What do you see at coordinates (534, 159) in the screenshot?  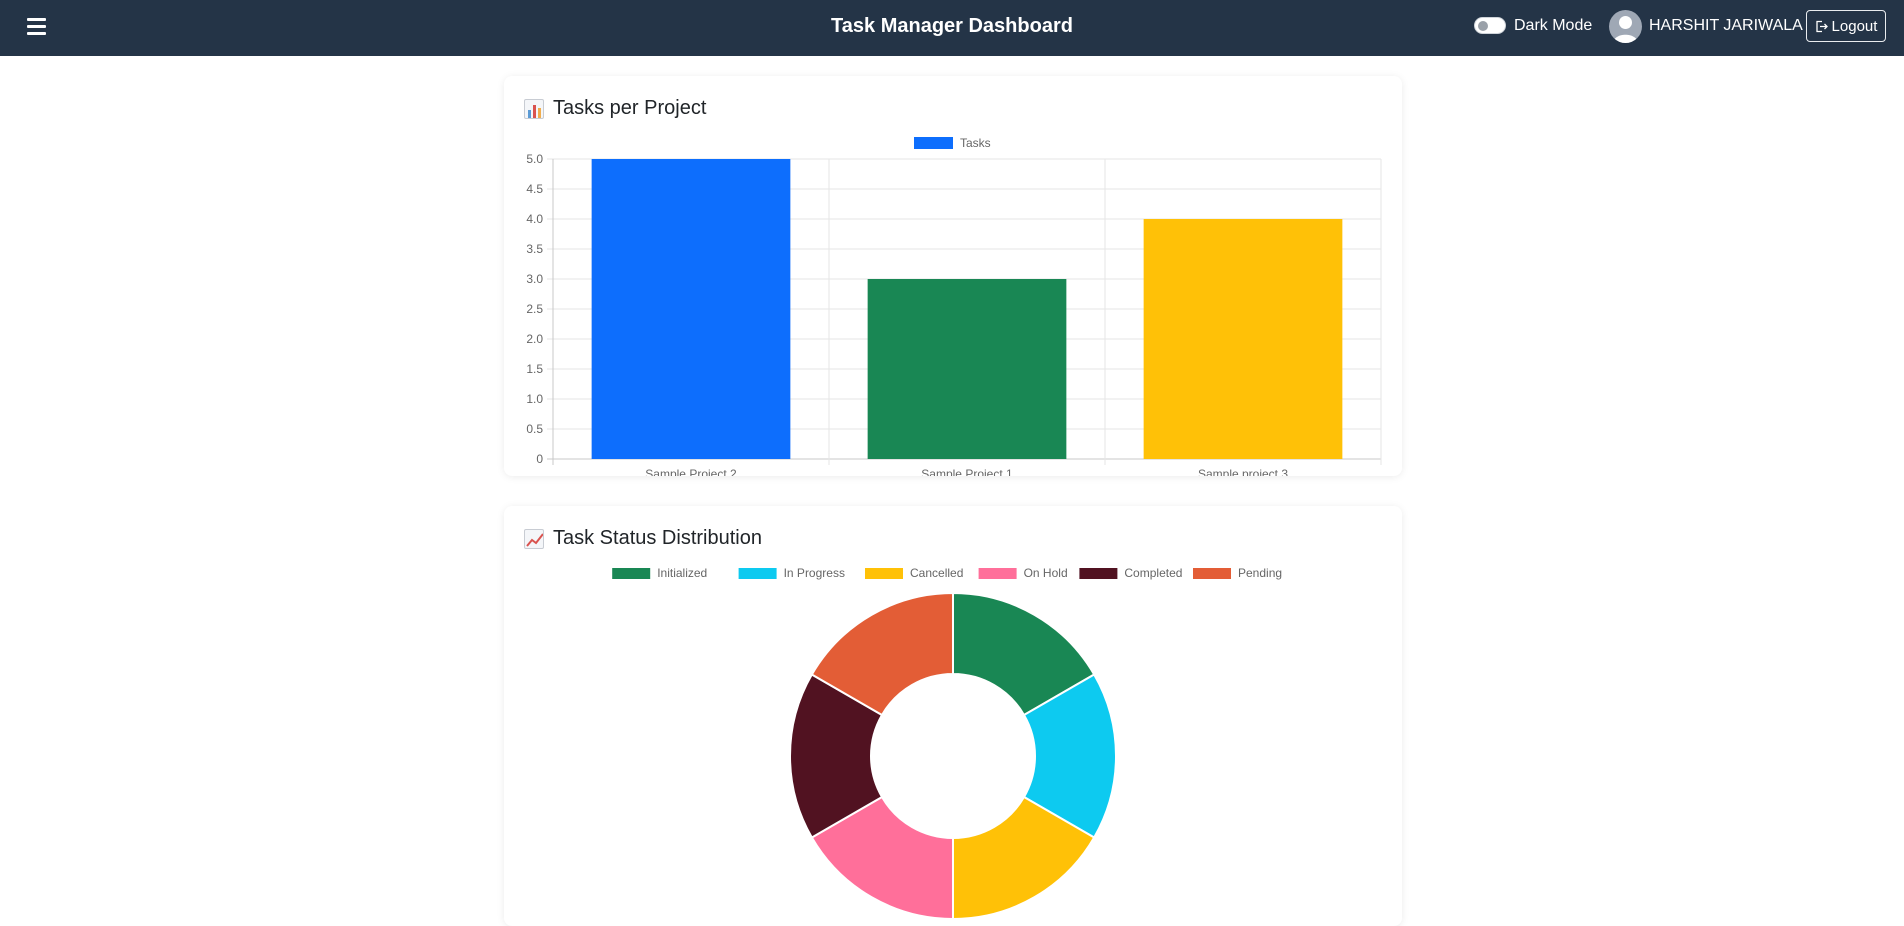 I see `y-tick-label: 5.0` at bounding box center [534, 159].